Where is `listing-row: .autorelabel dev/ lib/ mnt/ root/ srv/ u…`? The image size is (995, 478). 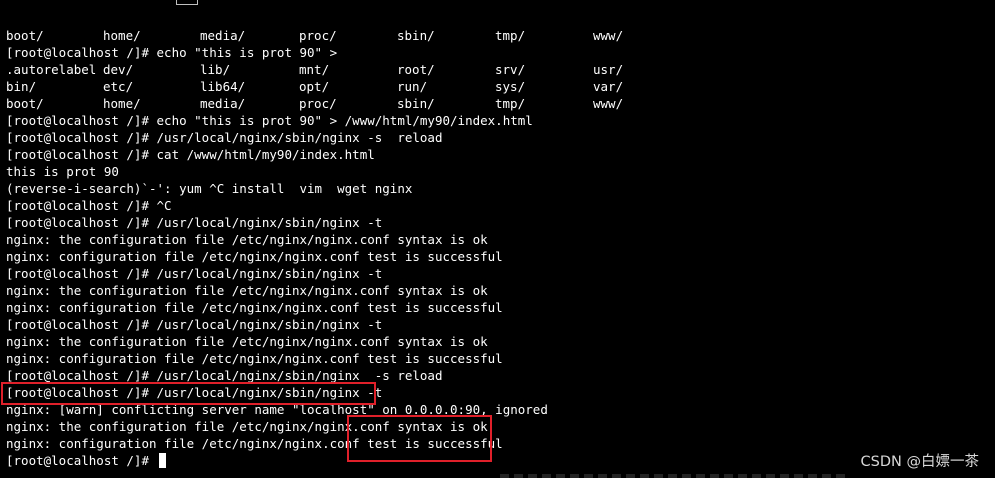 listing-row: .autorelabel dev/ lib/ mnt/ root/ srv/ u… is located at coordinates (314, 69).